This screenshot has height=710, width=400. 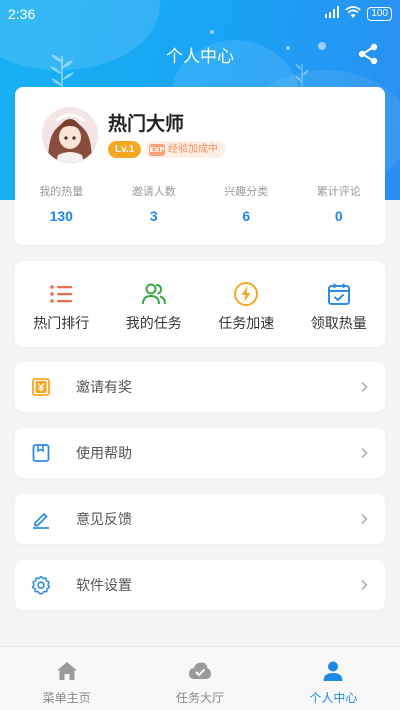 What do you see at coordinates (199, 698) in the screenshot?
I see `tab-label: 任务大厅` at bounding box center [199, 698].